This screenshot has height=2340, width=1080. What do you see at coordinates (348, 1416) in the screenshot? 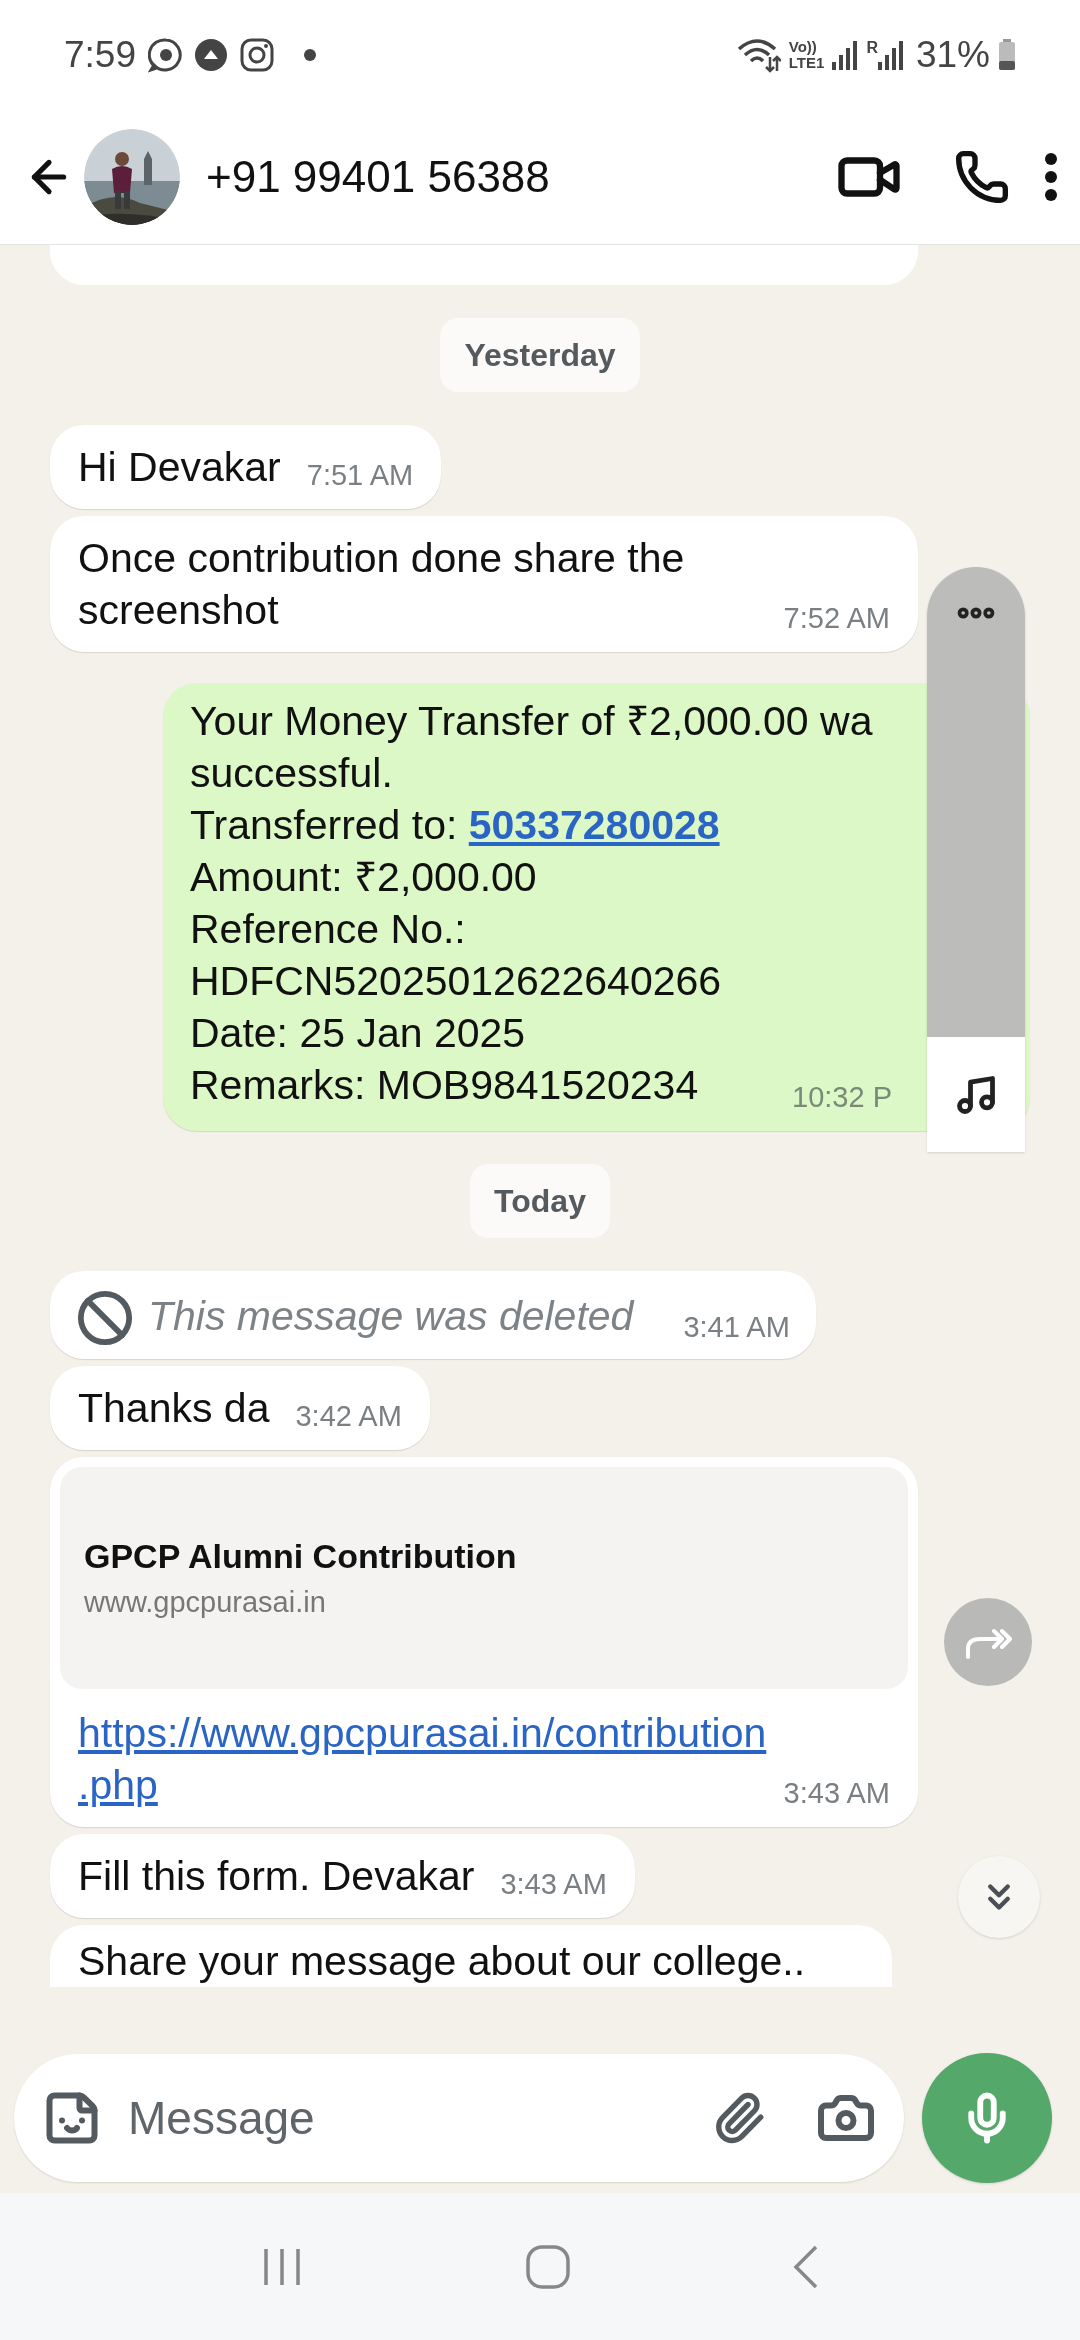
I see `message-time: 3:42 AM` at bounding box center [348, 1416].